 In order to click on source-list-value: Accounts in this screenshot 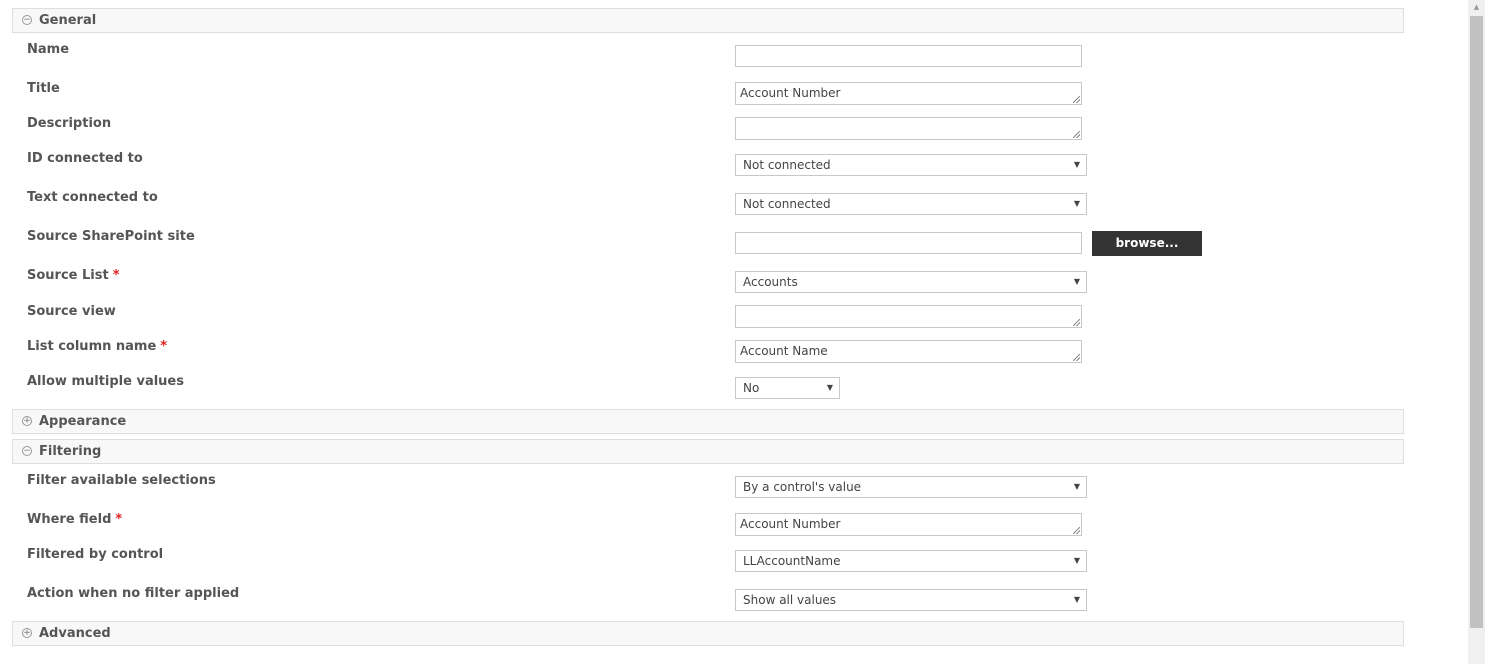, I will do `click(770, 282)`.